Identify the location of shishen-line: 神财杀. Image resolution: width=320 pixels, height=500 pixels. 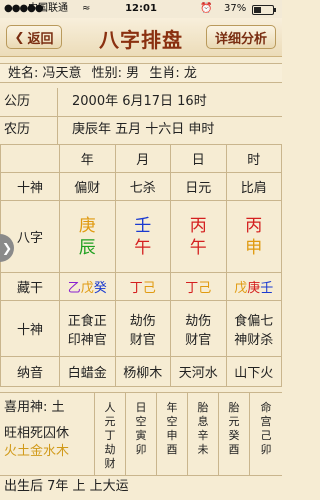
(254, 340).